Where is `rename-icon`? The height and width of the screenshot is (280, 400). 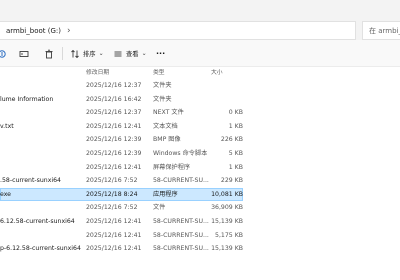 rename-icon is located at coordinates (24, 53).